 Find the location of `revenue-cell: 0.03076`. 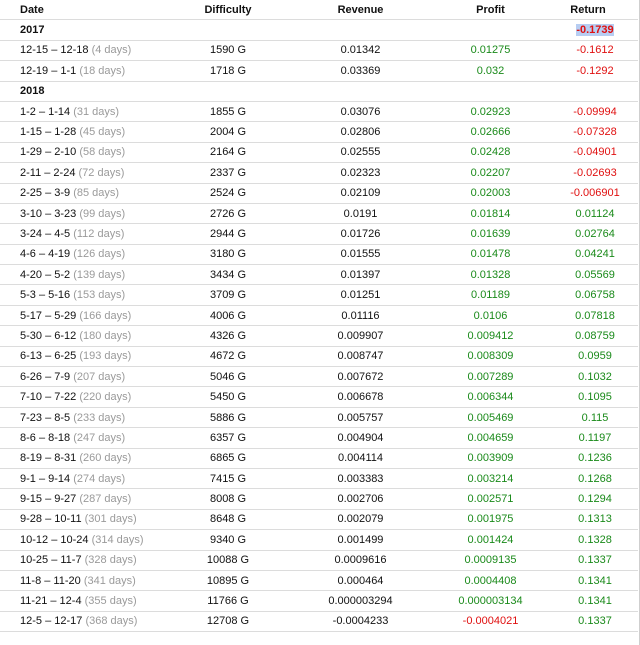

revenue-cell: 0.03076 is located at coordinates (360, 112).